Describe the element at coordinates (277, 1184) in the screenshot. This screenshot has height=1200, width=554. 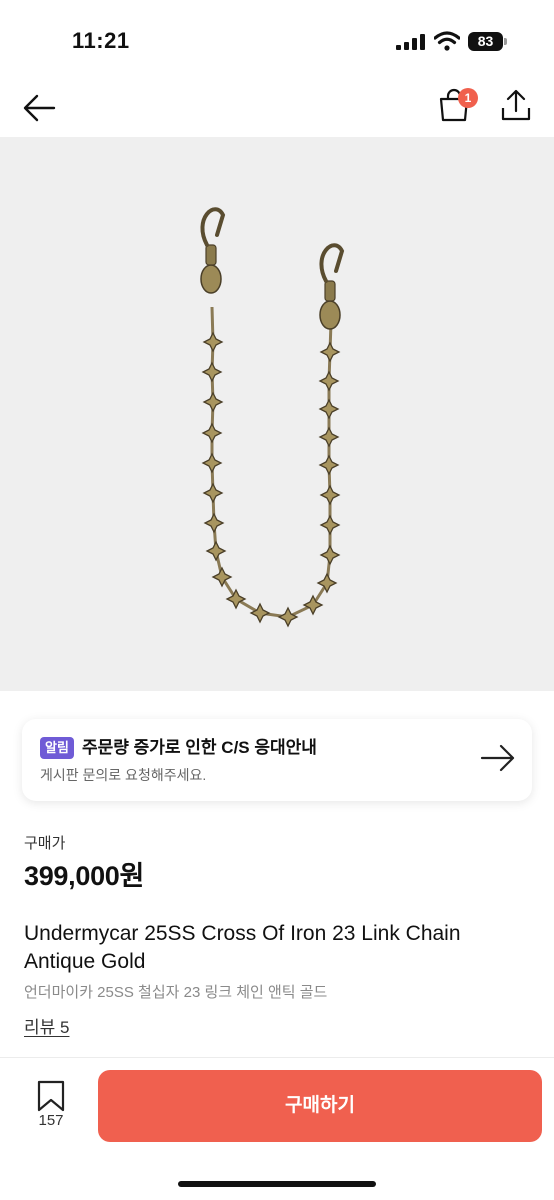
I see `home-indicator` at that location.